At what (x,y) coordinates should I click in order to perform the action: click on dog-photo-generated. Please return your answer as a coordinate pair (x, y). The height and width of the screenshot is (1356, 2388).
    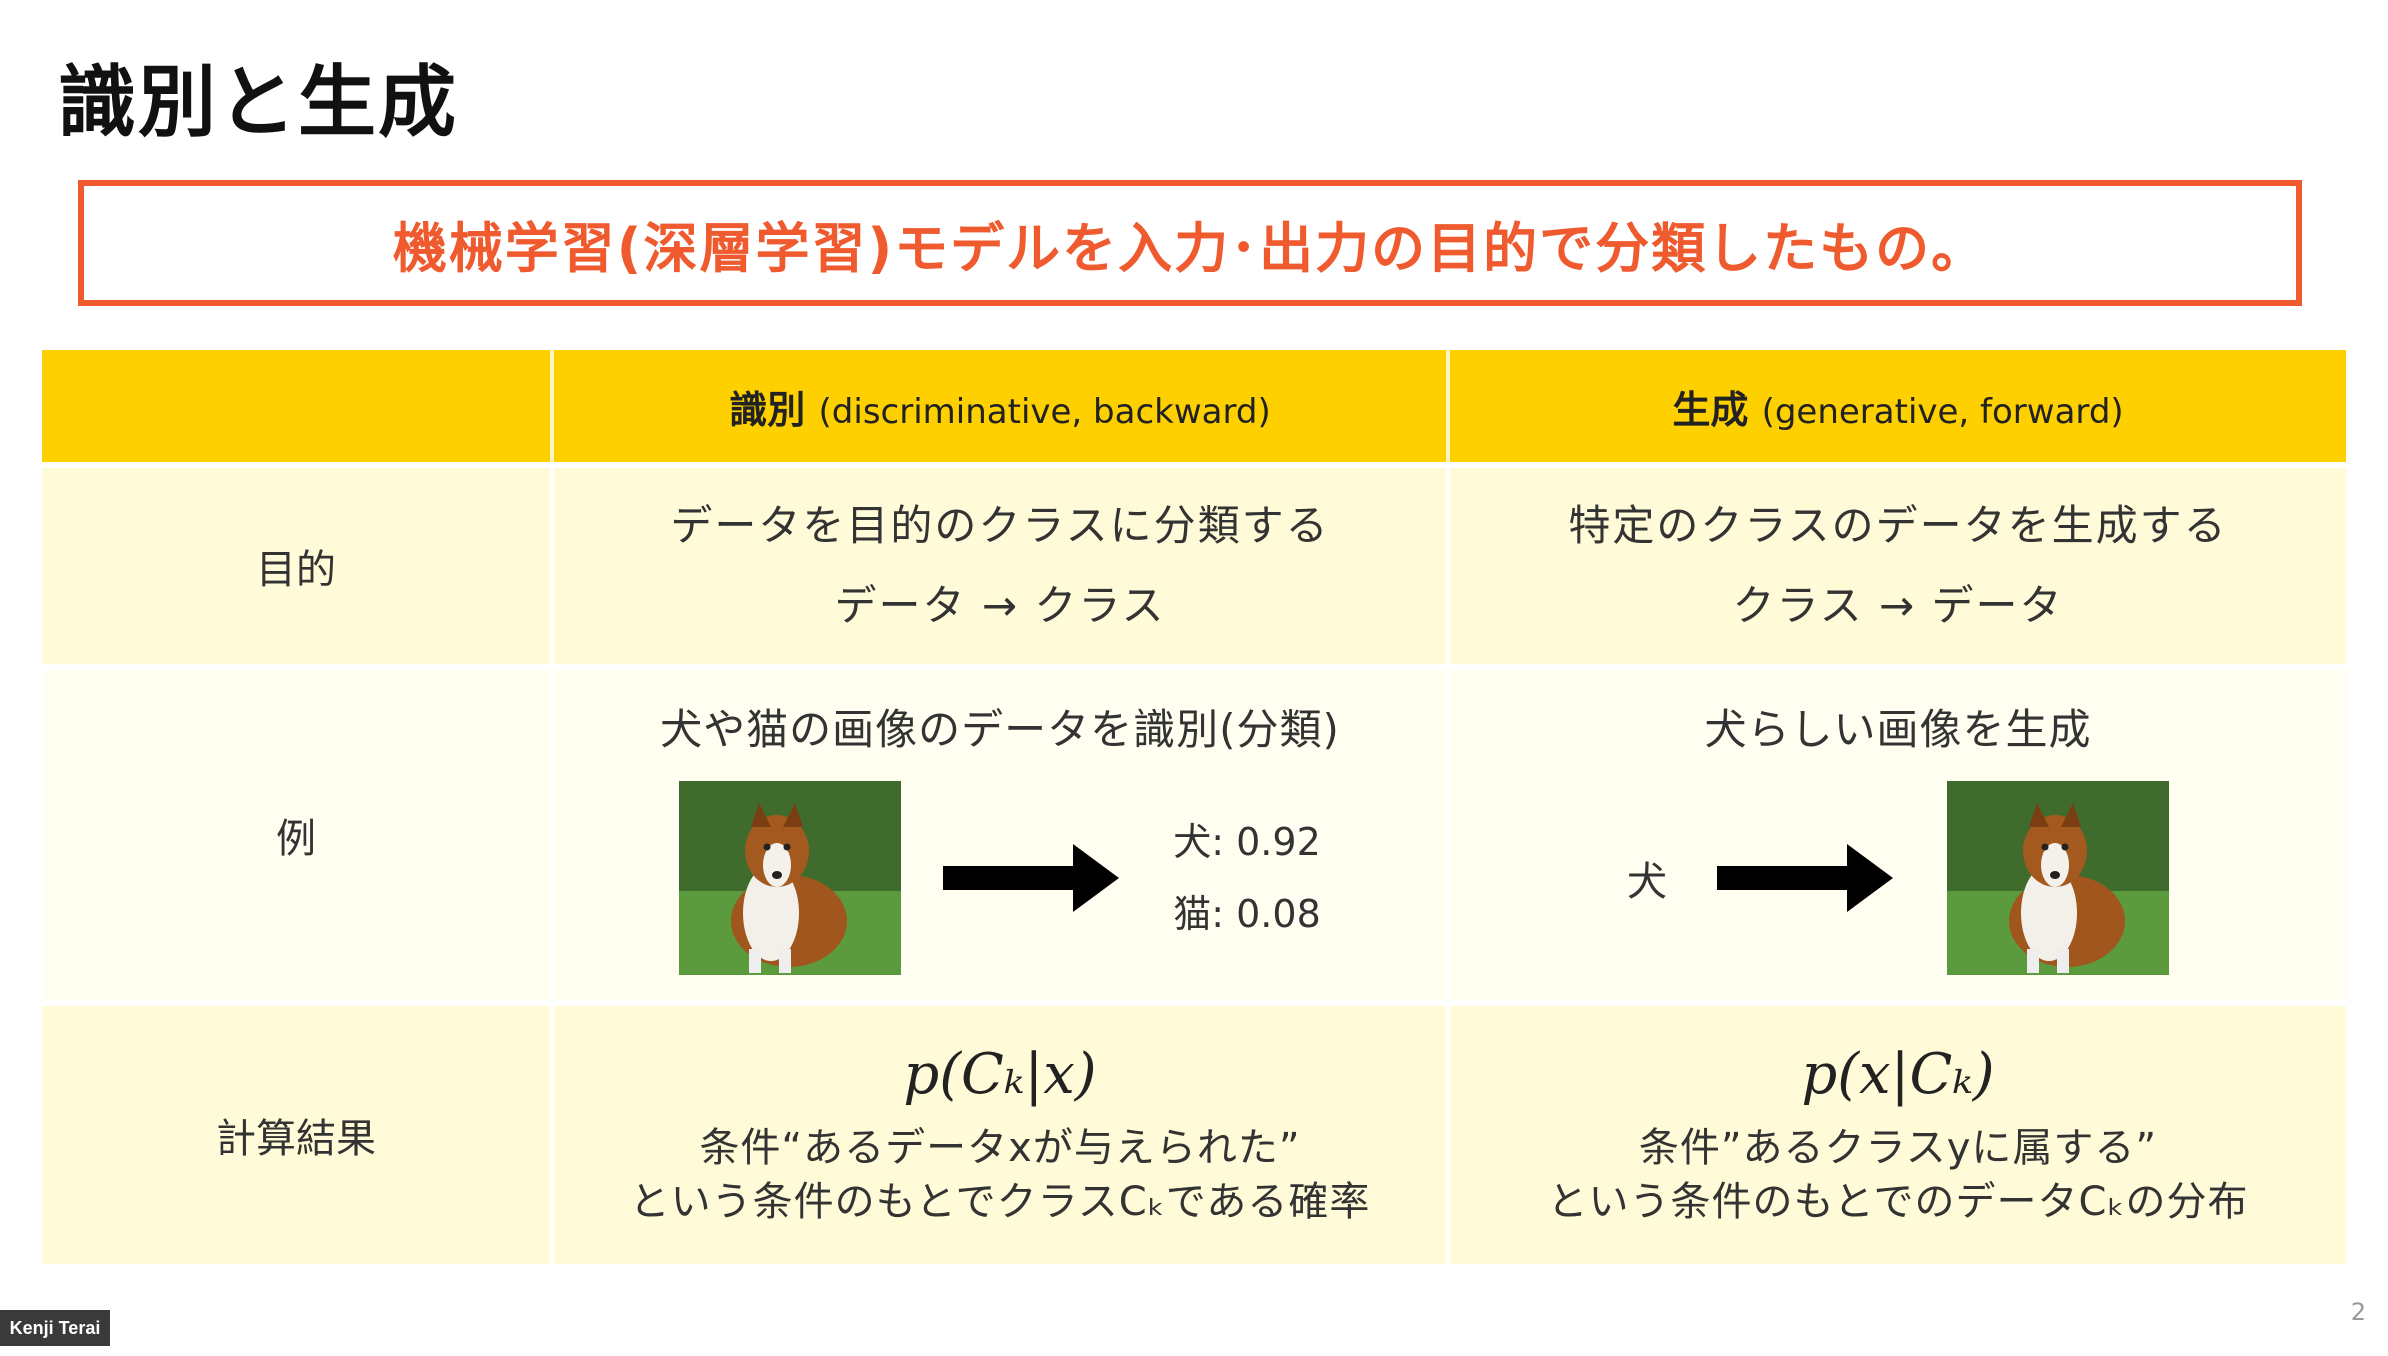
    Looking at the image, I should click on (2058, 877).